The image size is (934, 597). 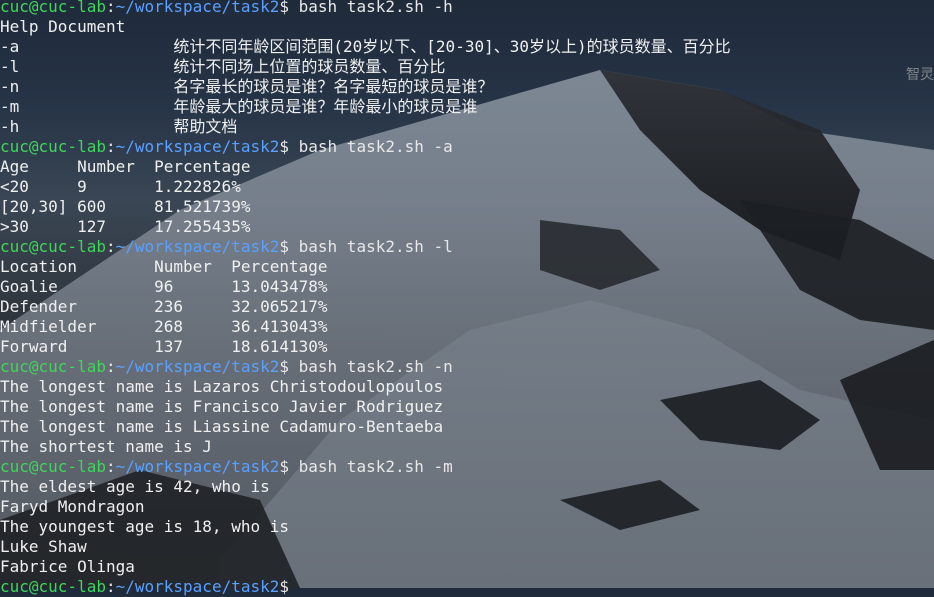 I want to click on command-text: bash task2.sh -h, so click(x=375, y=8).